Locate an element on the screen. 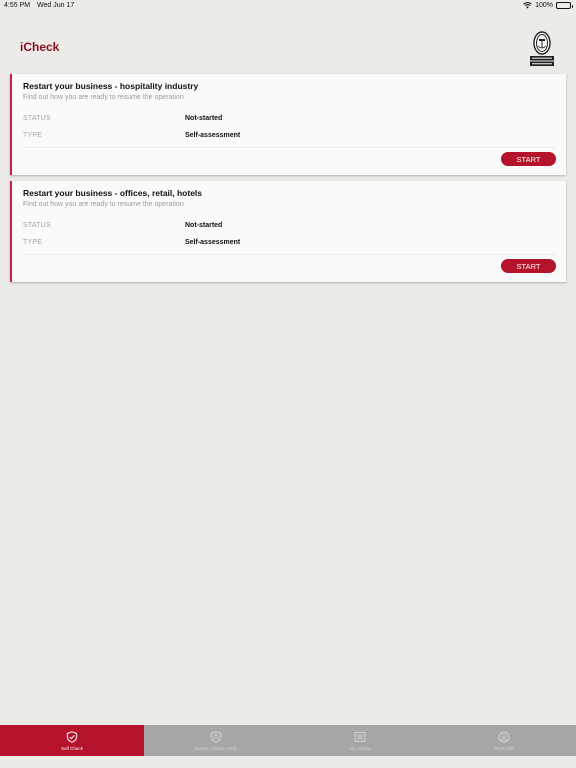 This screenshot has width=576, height=768. tab-bureau-veritas-verify: Bureau Veritas Verify is located at coordinates (216, 740).